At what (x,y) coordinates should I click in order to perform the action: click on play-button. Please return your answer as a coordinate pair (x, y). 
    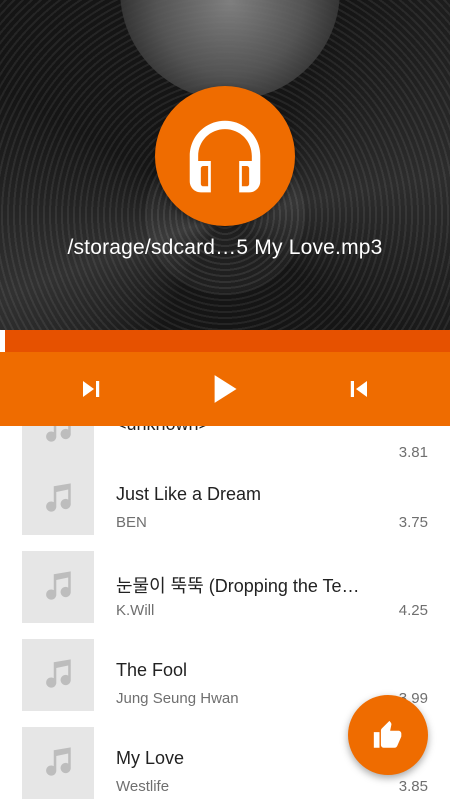
    Looking at the image, I should click on (225, 389).